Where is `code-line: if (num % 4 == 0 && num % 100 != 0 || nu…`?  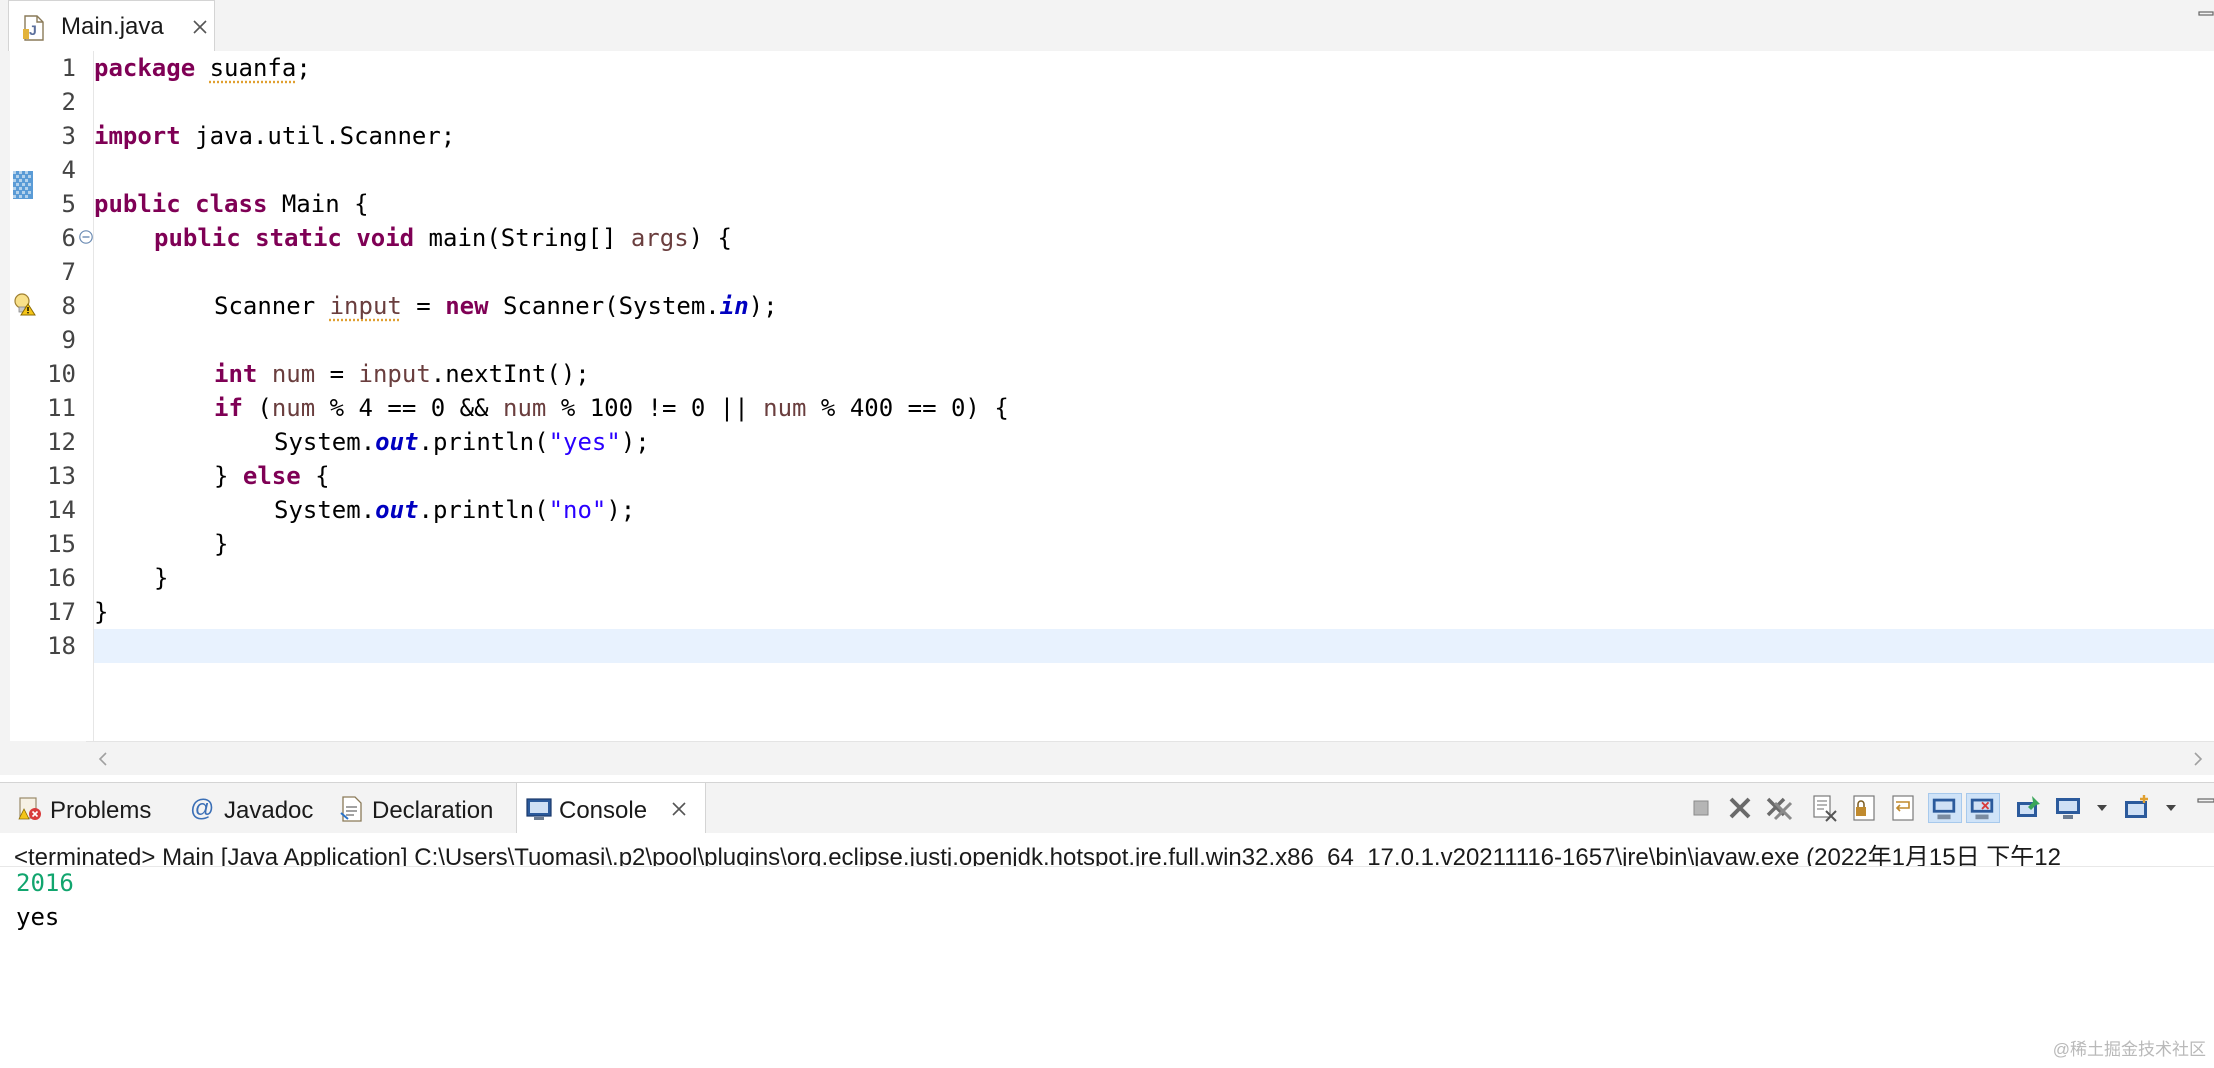
code-line: if (num % 4 == 0 && num % 100 != 0 || nu… is located at coordinates (1154, 408).